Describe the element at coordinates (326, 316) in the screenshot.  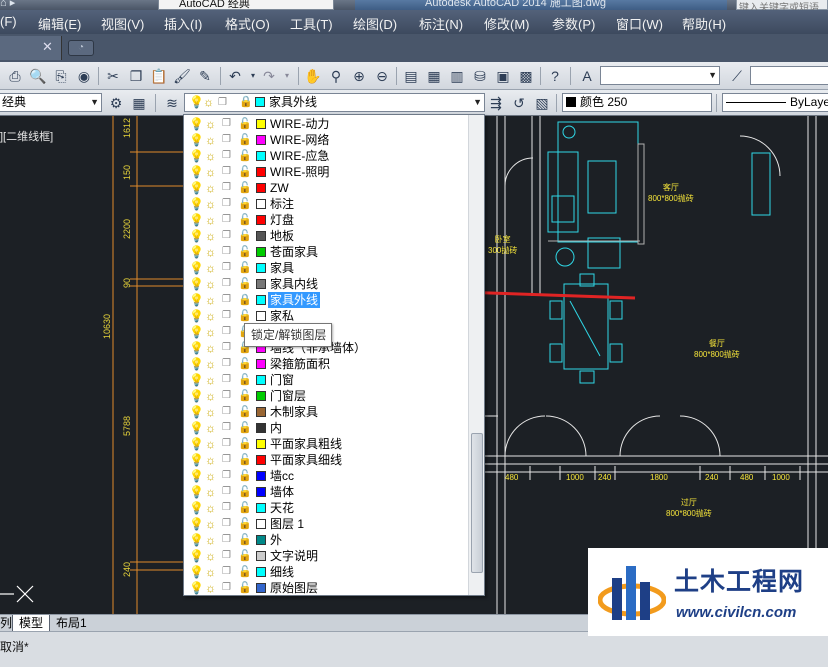
I see `layer-row: 💡 ☼ ❐ 🔓 家私` at that location.